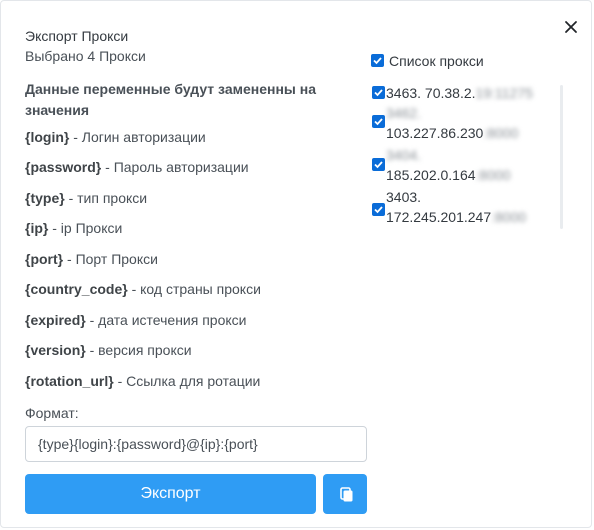 The height and width of the screenshot is (530, 594). I want to click on close-icon, so click(571, 27).